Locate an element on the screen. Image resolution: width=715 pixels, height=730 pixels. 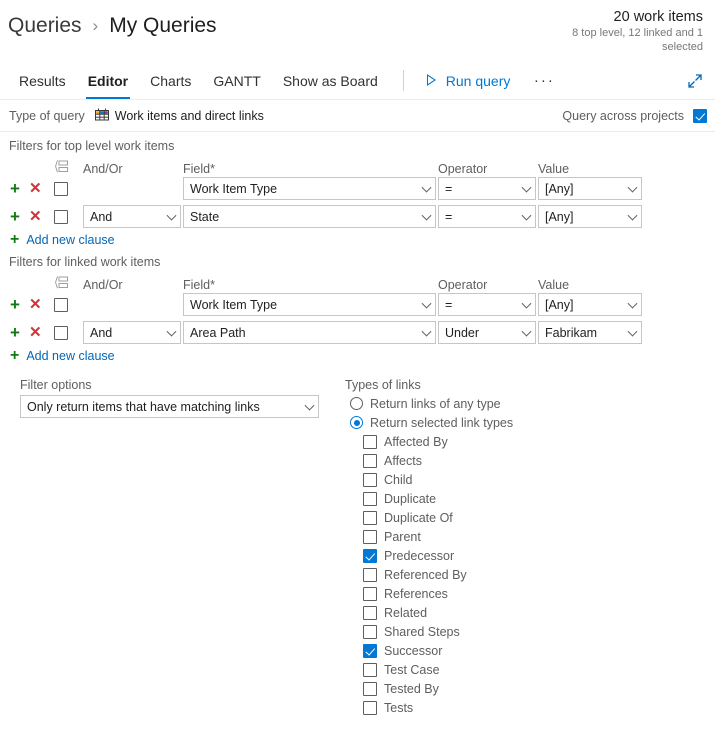
link-type-label: Shared Steps is located at coordinates (422, 631).